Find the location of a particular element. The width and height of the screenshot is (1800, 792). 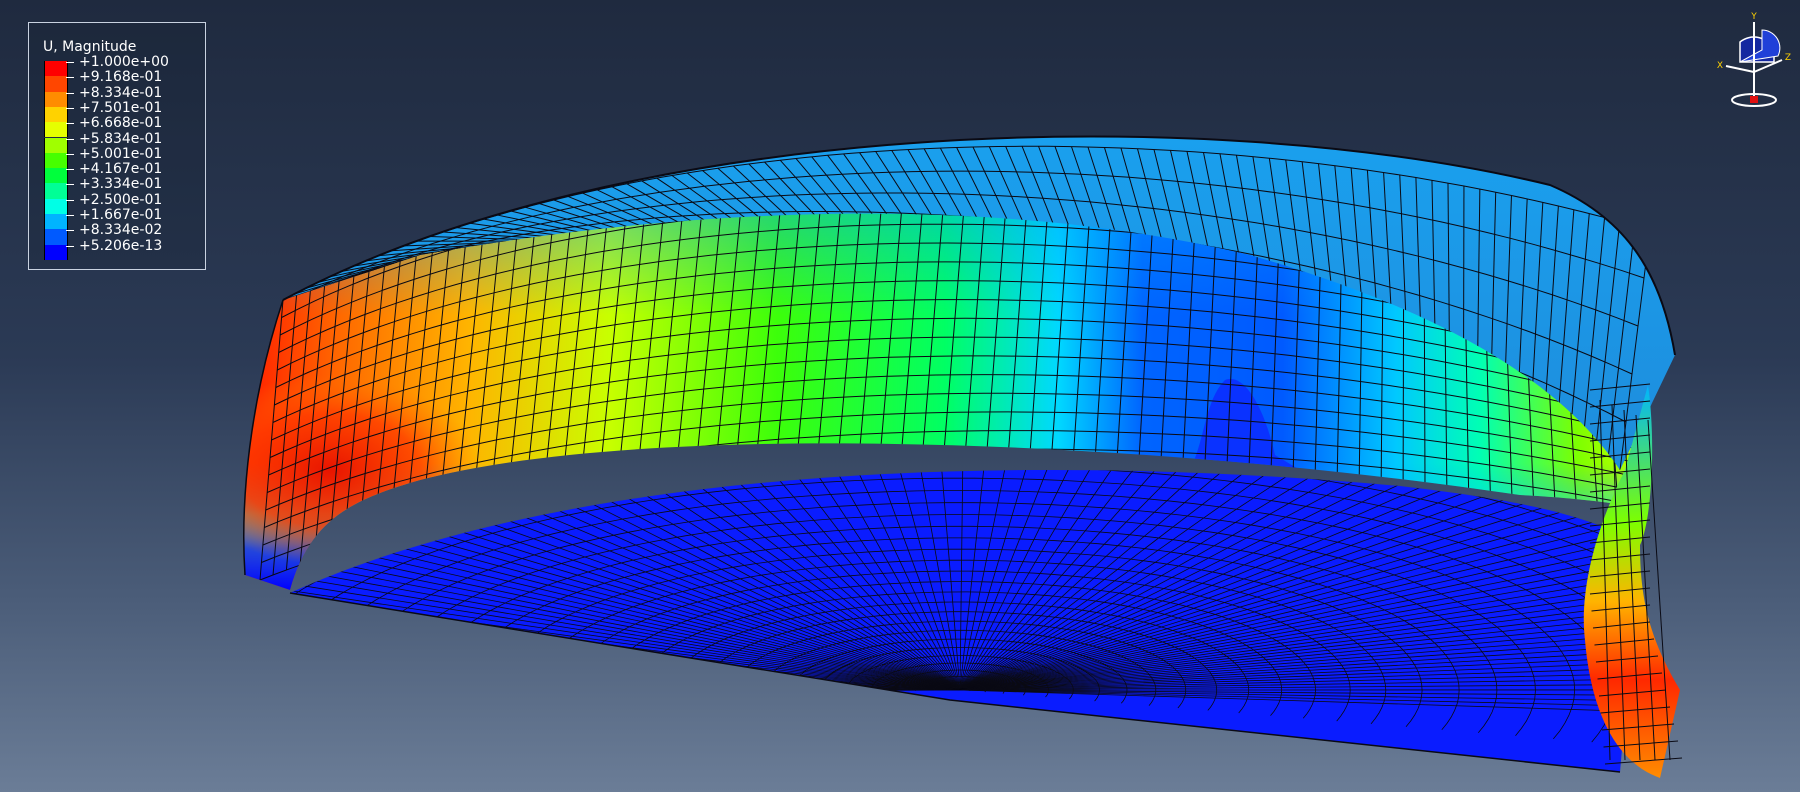

legend-value-label: +8.334e-02 is located at coordinates (121, 230).